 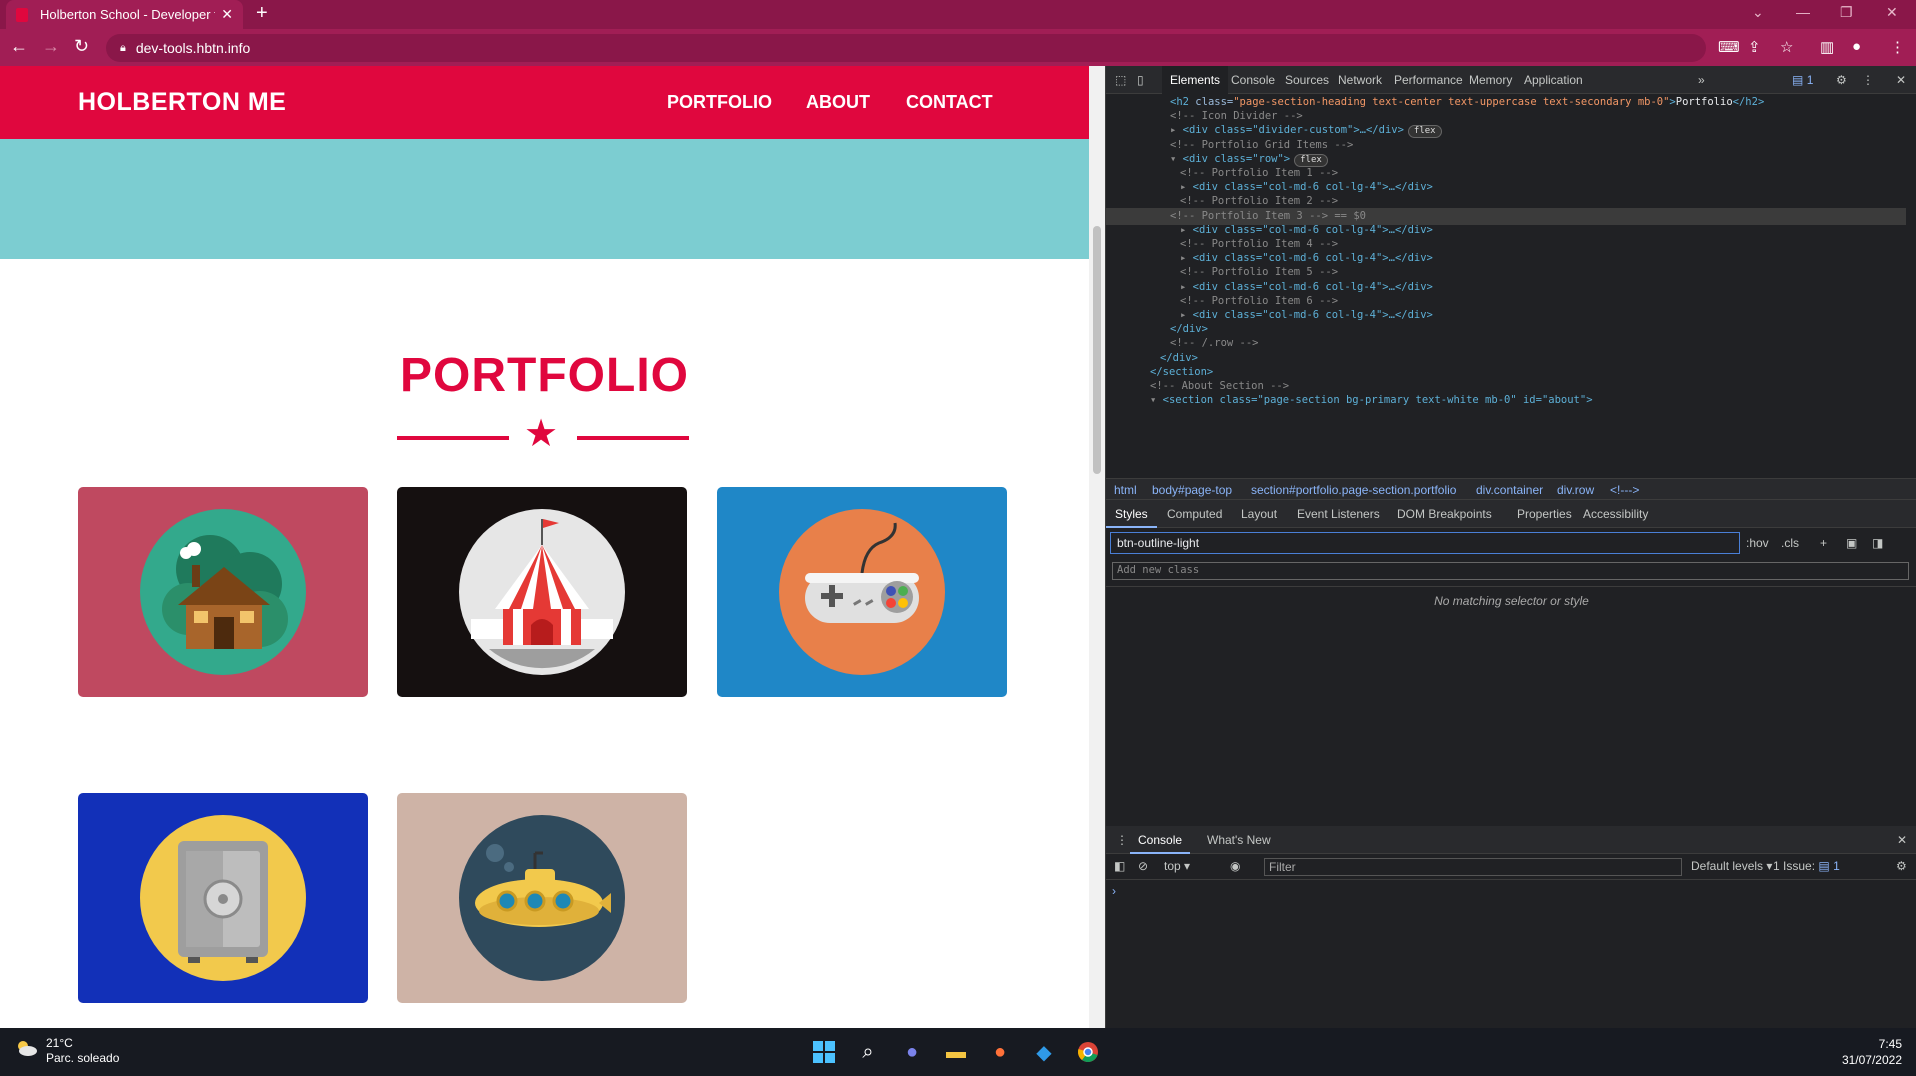 I want to click on clear-console-icon: ⊘, so click(x=1143, y=866).